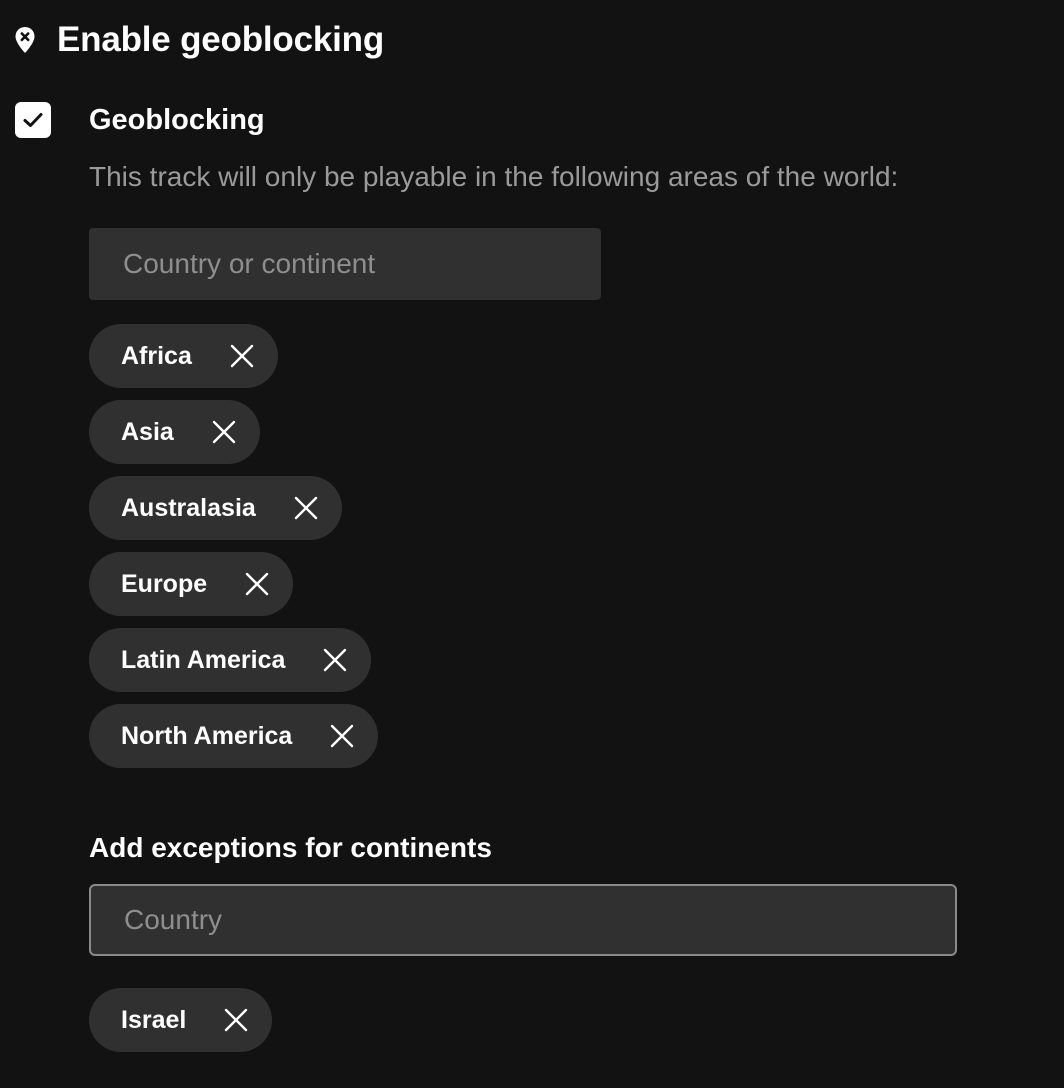  I want to click on region-chip-label: Asia, so click(147, 432).